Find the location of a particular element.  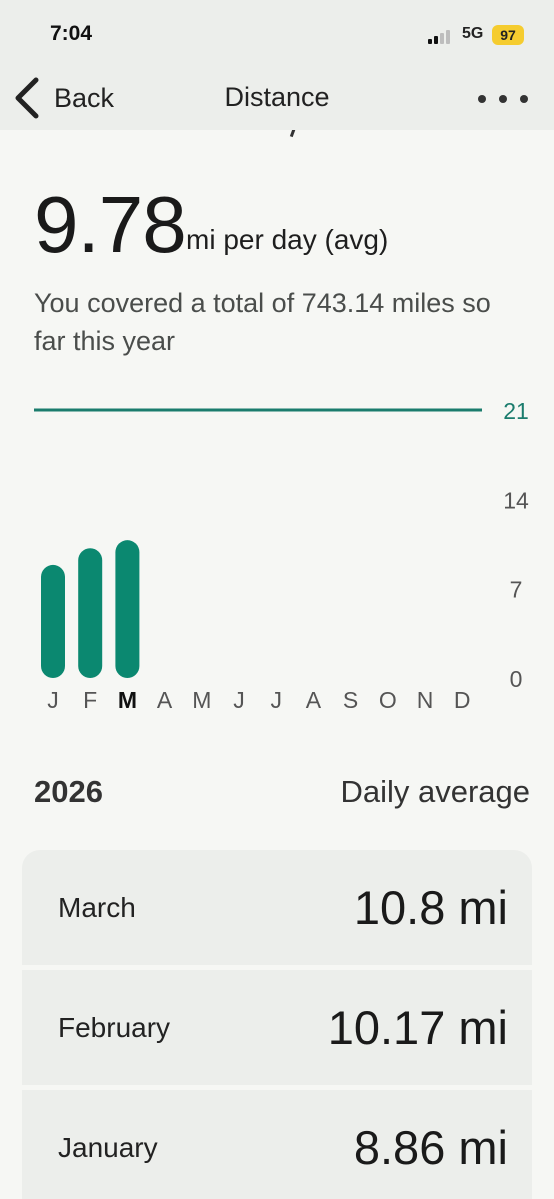

year-label: 2026 is located at coordinates (68, 791).